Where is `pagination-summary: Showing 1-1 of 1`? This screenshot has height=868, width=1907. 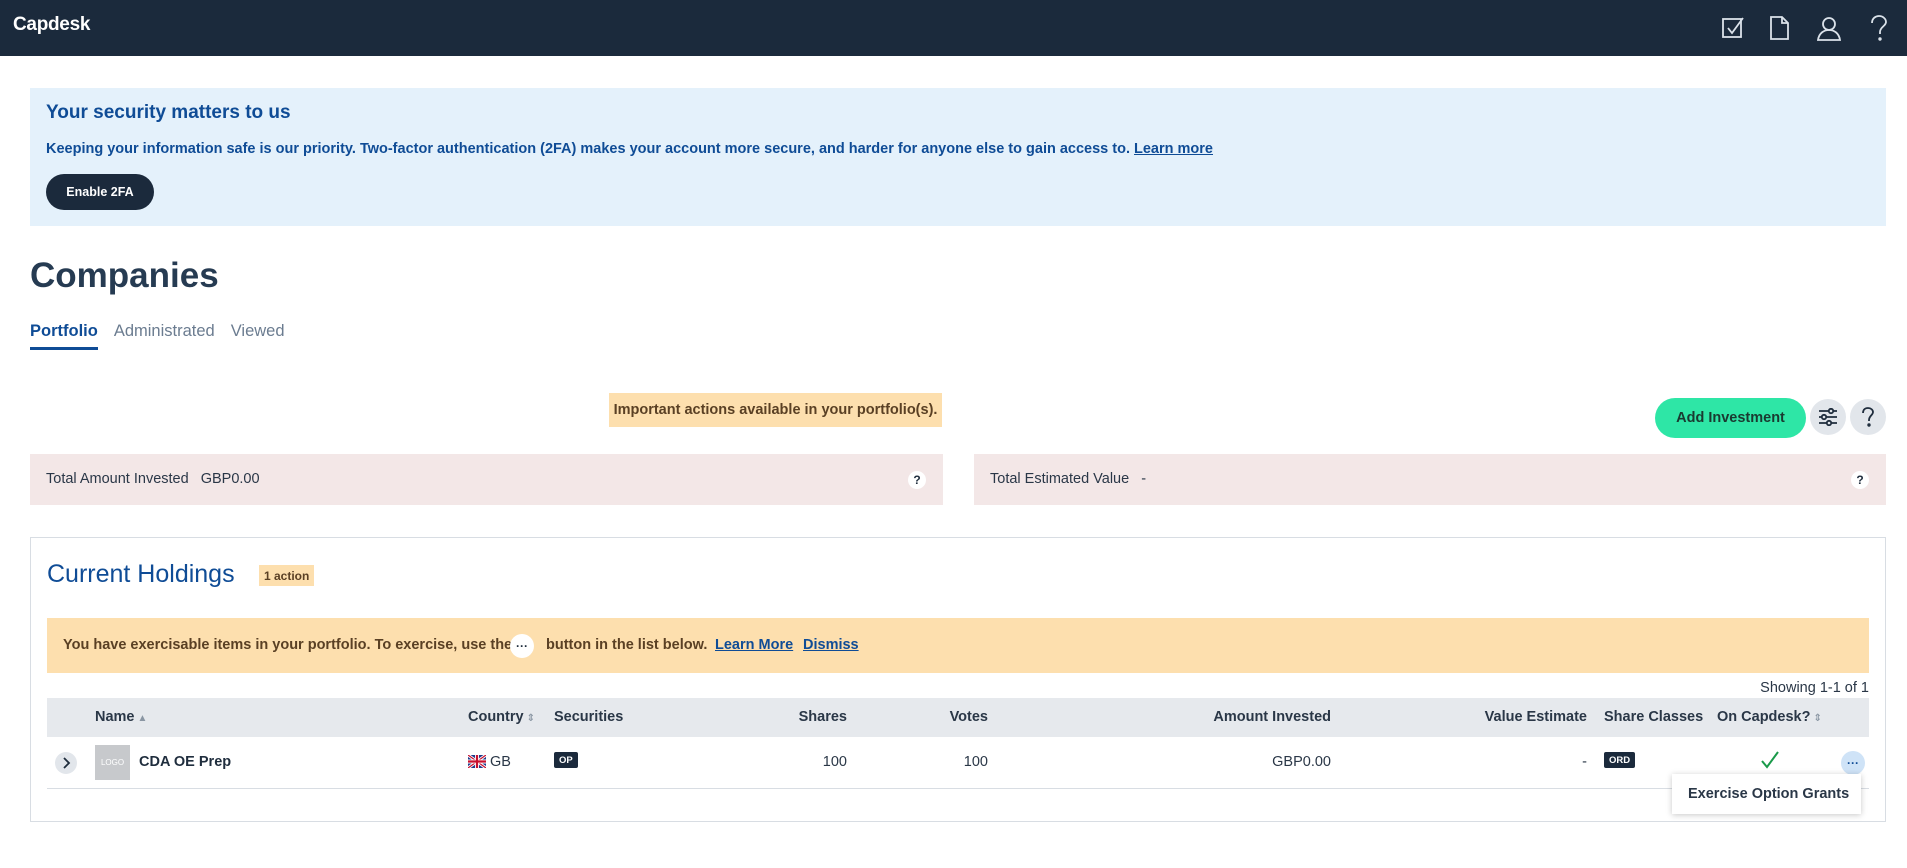
pagination-summary: Showing 1-1 of 1 is located at coordinates (1814, 688).